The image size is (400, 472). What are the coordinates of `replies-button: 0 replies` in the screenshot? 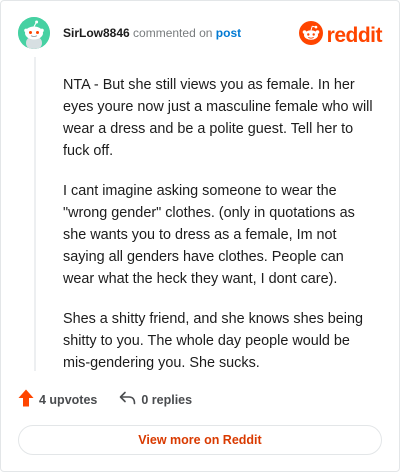 It's located at (155, 399).